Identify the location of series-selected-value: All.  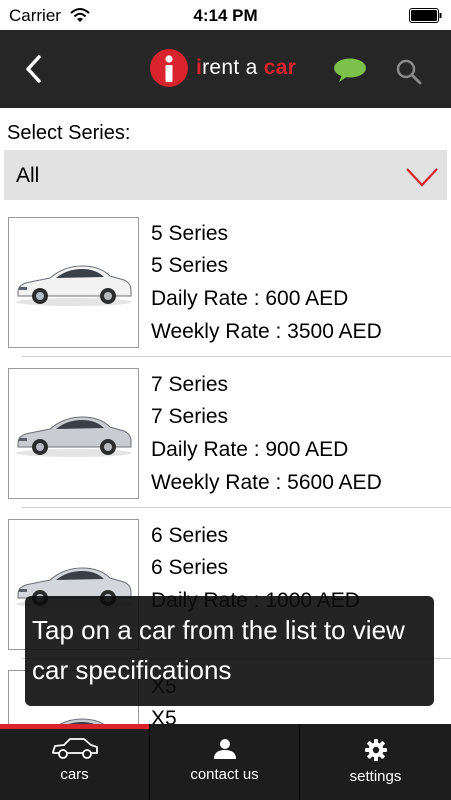
(28, 175).